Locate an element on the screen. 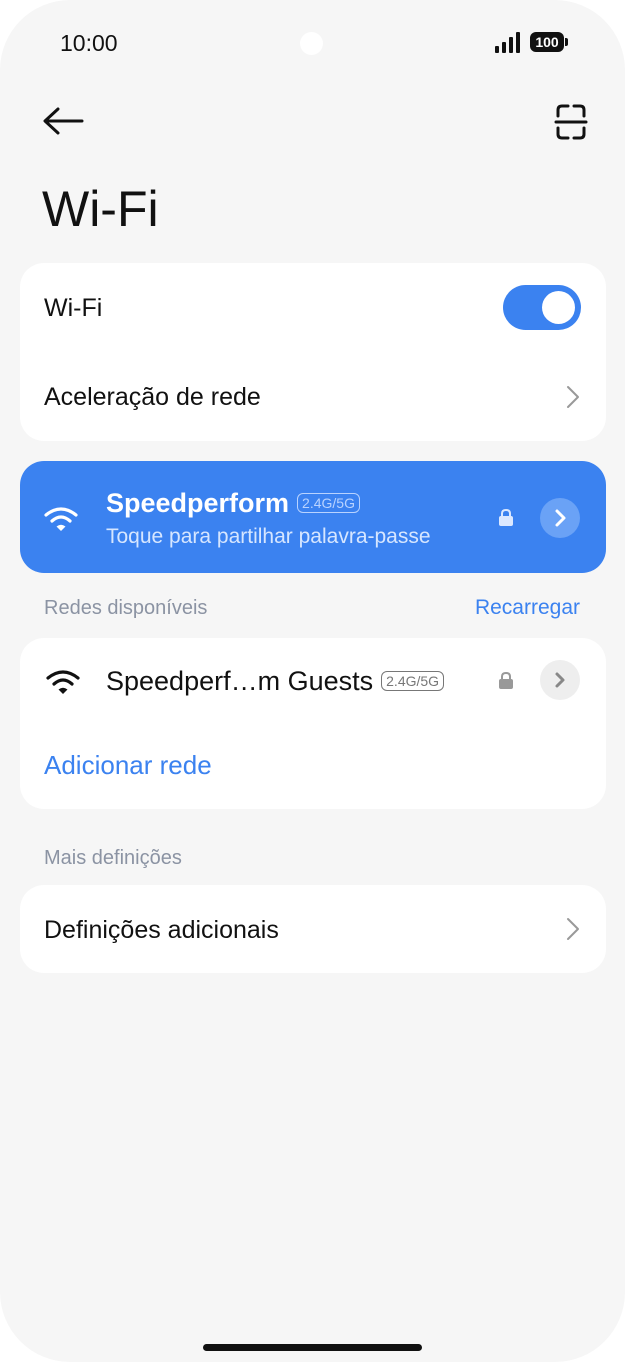  network-list-item: Speedperf…m Guests 2.4G/5G is located at coordinates (313, 681).